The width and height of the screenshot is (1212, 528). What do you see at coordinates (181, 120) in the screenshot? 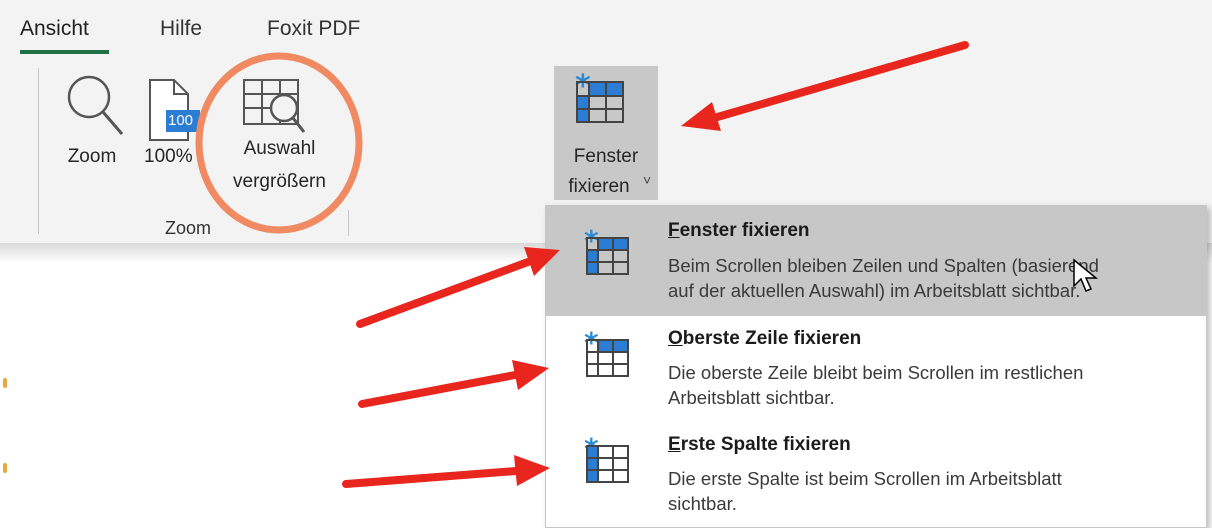
I see `page-badge-label: 100` at bounding box center [181, 120].